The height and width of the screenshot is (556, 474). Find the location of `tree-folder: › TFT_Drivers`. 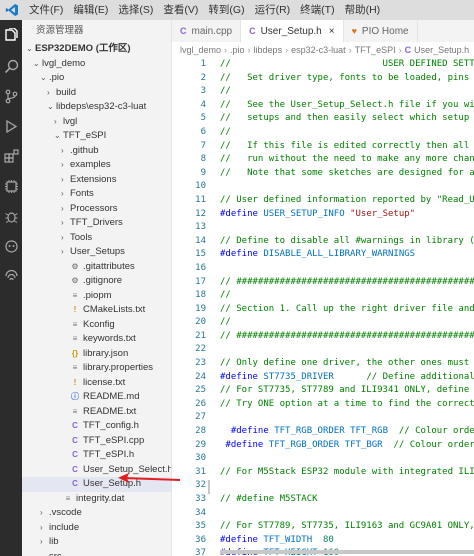

tree-folder: › TFT_Drivers is located at coordinates (96, 223).